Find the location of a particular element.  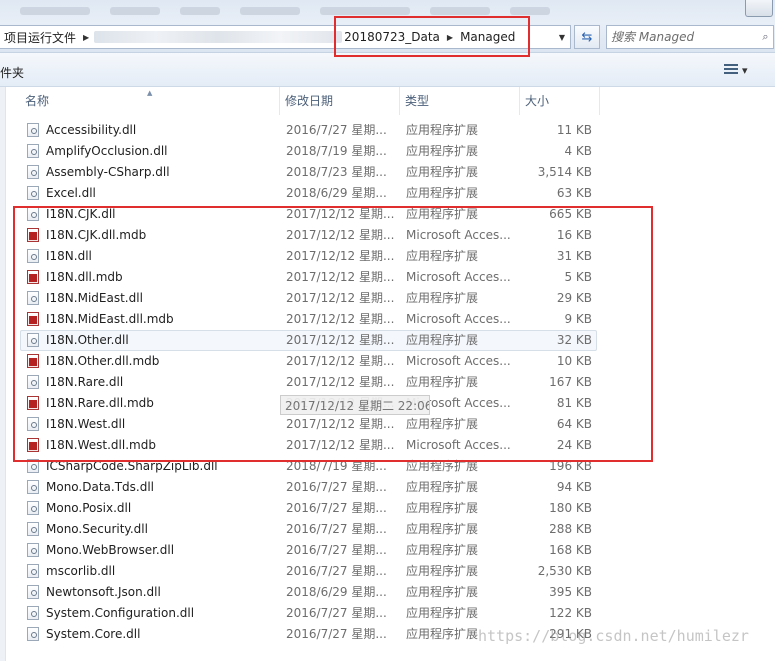

file-name: Accessibility.dll is located at coordinates (91, 130).